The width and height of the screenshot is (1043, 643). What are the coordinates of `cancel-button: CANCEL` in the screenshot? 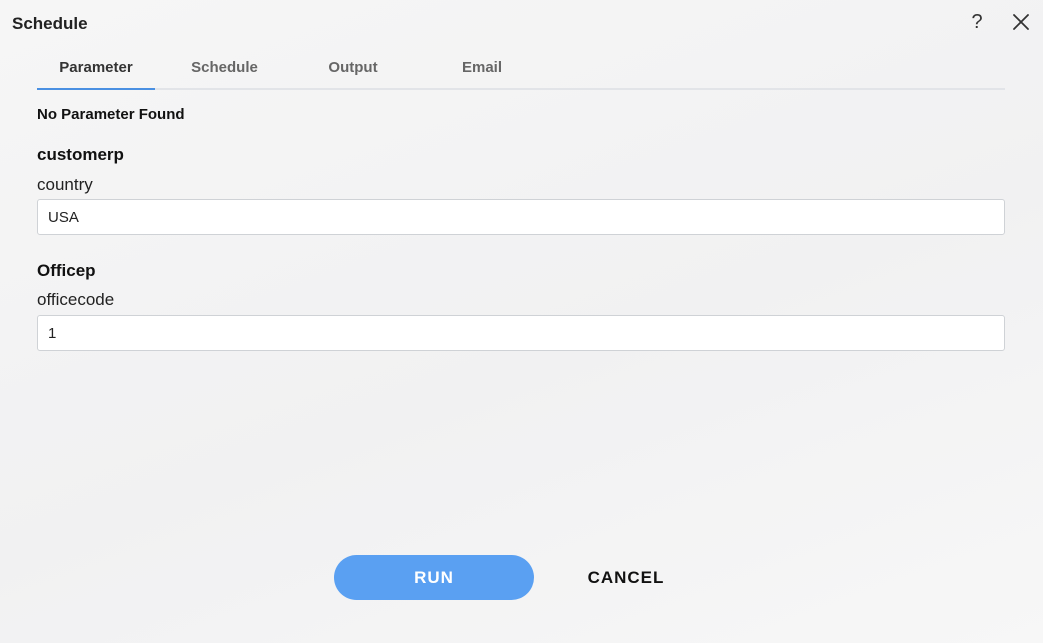 It's located at (626, 577).